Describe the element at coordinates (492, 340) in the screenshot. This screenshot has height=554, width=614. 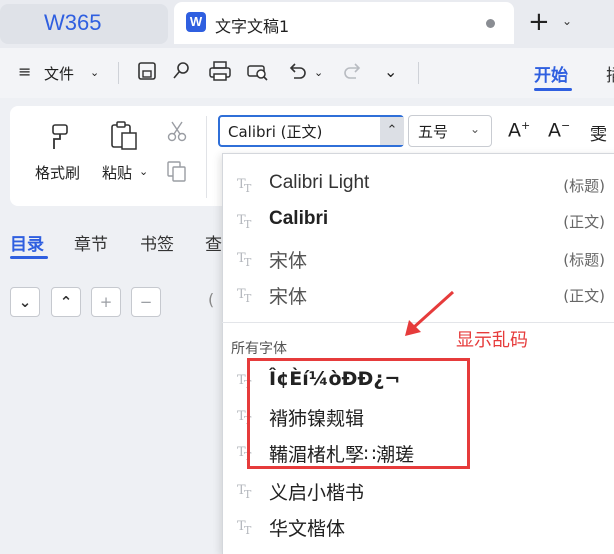
I see `annotation-label: 显示乱码` at that location.